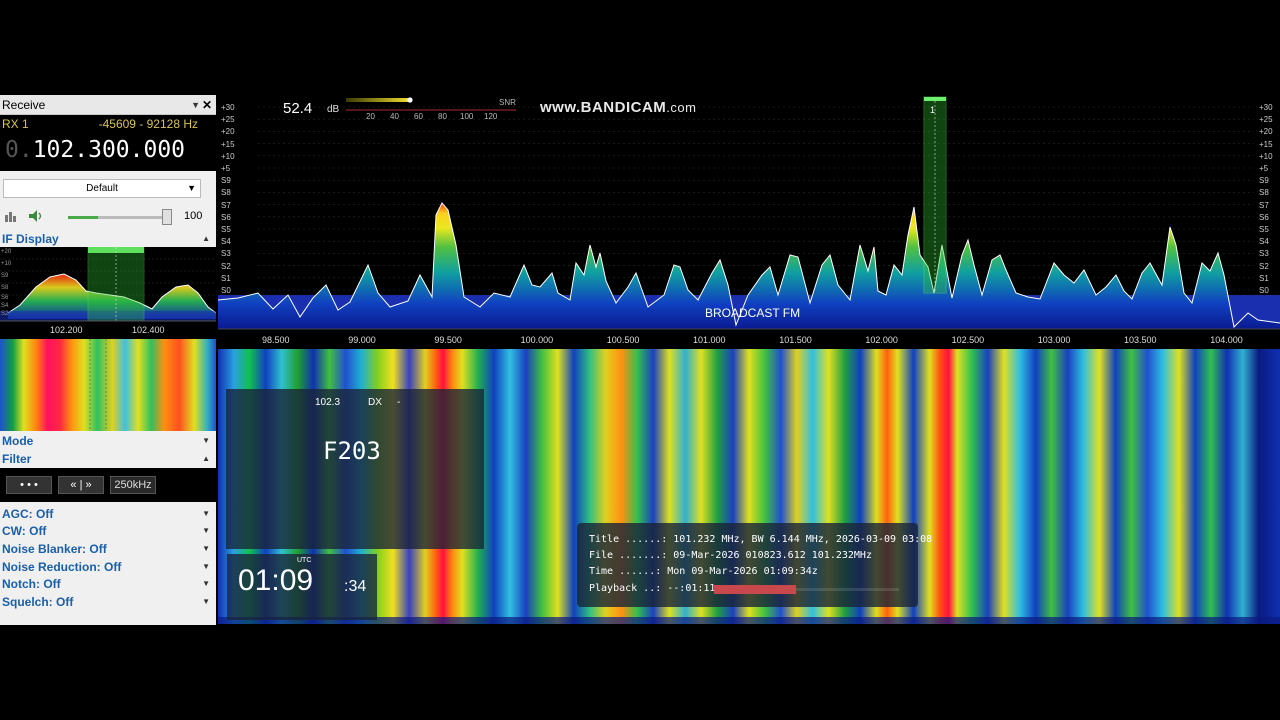  Describe the element at coordinates (28, 514) in the screenshot. I see `agc-label: AGC: Off` at that location.